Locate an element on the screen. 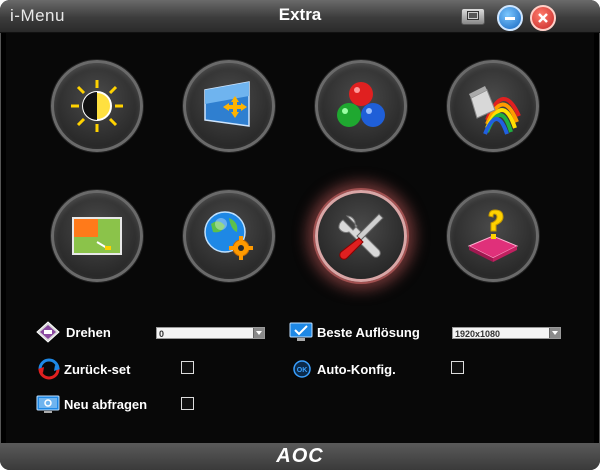  svg-text: OK is located at coordinates (302, 370).